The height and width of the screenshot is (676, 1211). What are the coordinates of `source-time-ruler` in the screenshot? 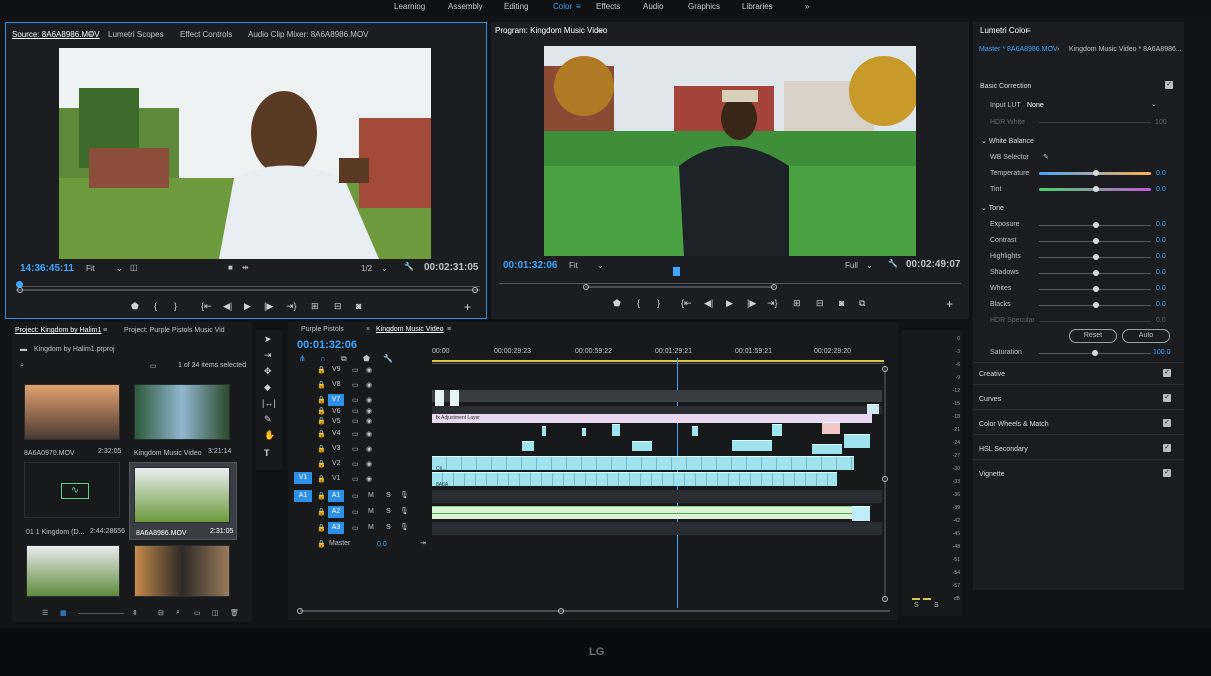 It's located at (249, 282).